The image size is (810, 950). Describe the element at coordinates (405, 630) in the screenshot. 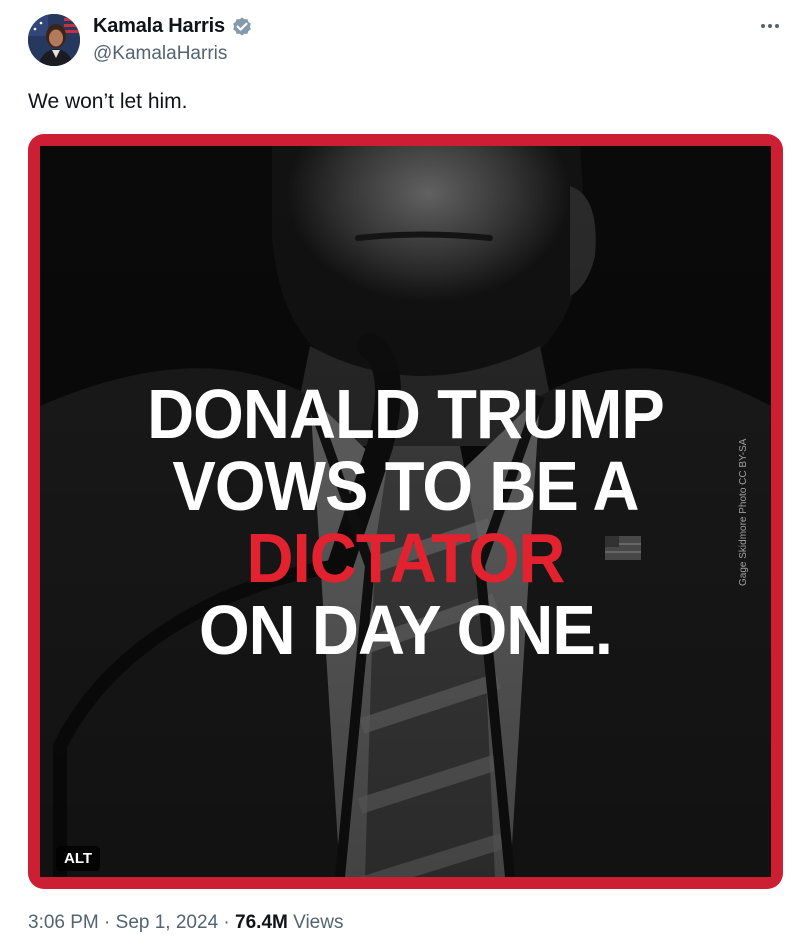

I see `headline-line-4: ON DAY ONE.` at that location.